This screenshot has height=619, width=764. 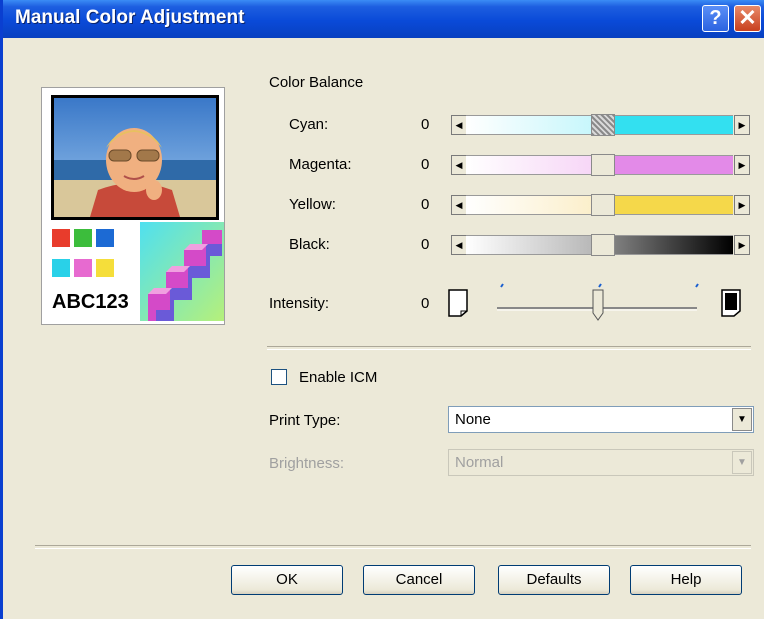 What do you see at coordinates (479, 462) in the screenshot?
I see `brightness-value: Normal` at bounding box center [479, 462].